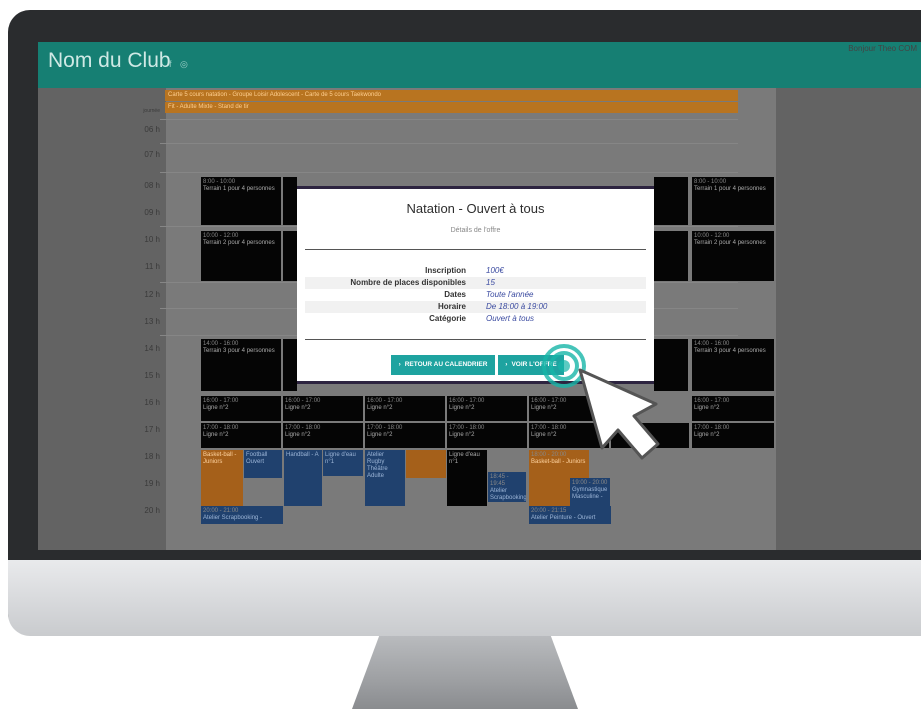 The width and height of the screenshot is (921, 709). I want to click on calendar-event: Football Ouvert, so click(263, 464).